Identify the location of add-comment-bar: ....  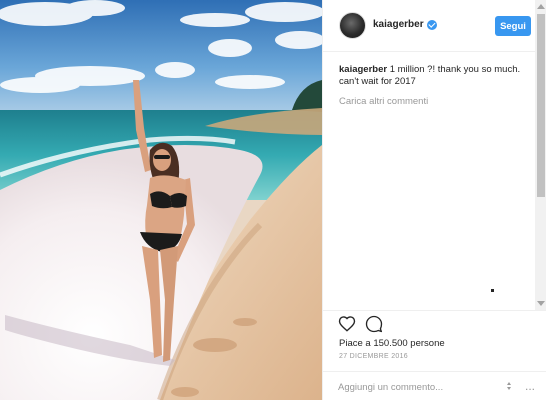
(434, 385).